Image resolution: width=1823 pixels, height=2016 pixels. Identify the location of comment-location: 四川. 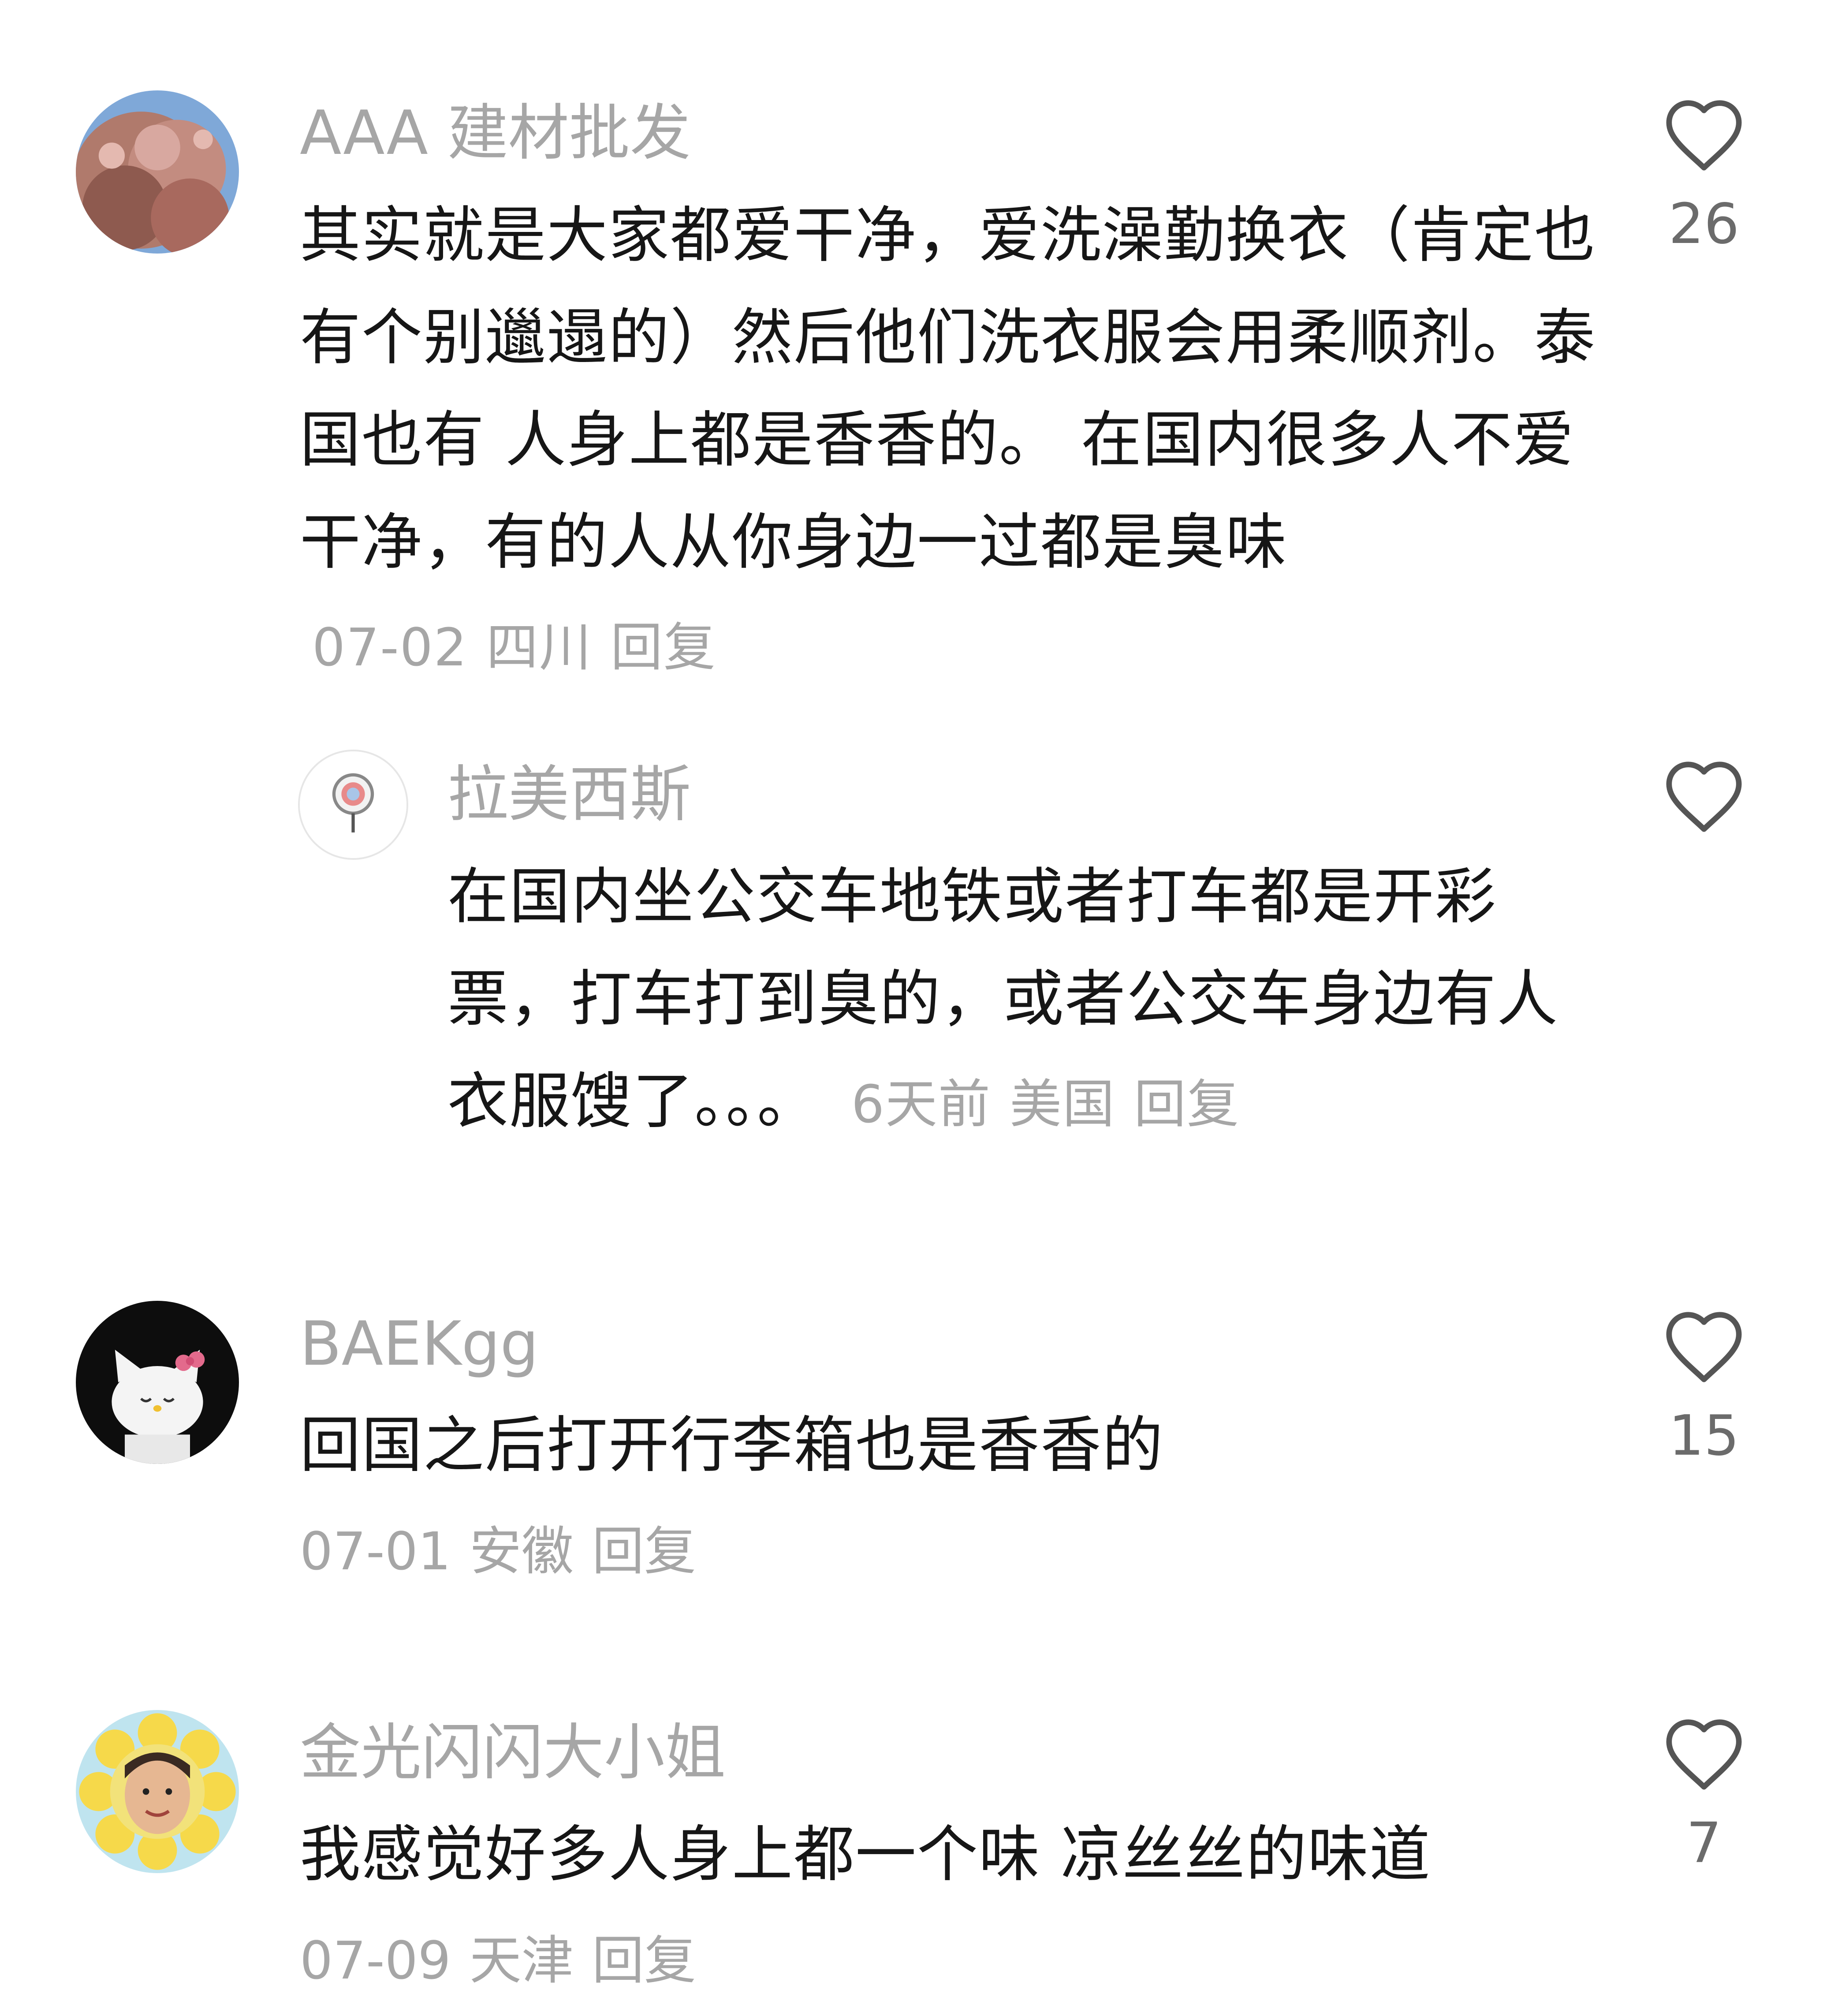
(539, 647).